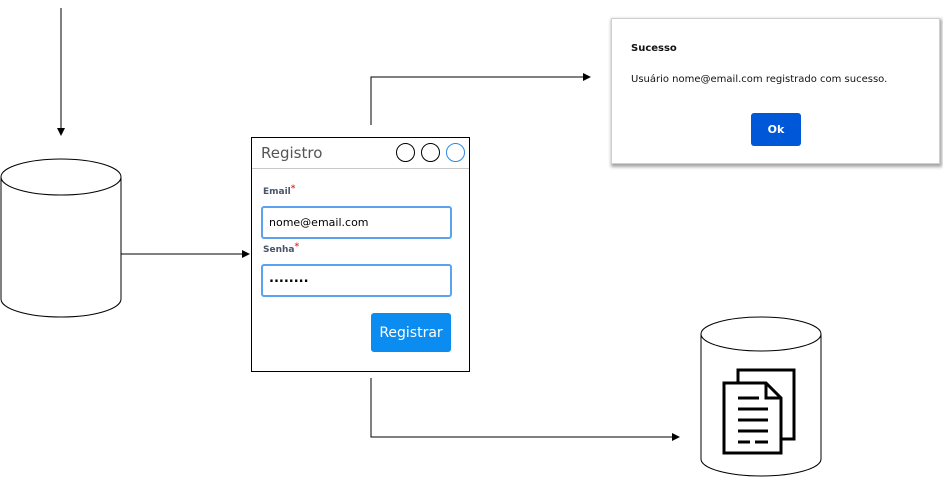 The image size is (943, 479). I want to click on window-titlebar: Registro, so click(360, 153).